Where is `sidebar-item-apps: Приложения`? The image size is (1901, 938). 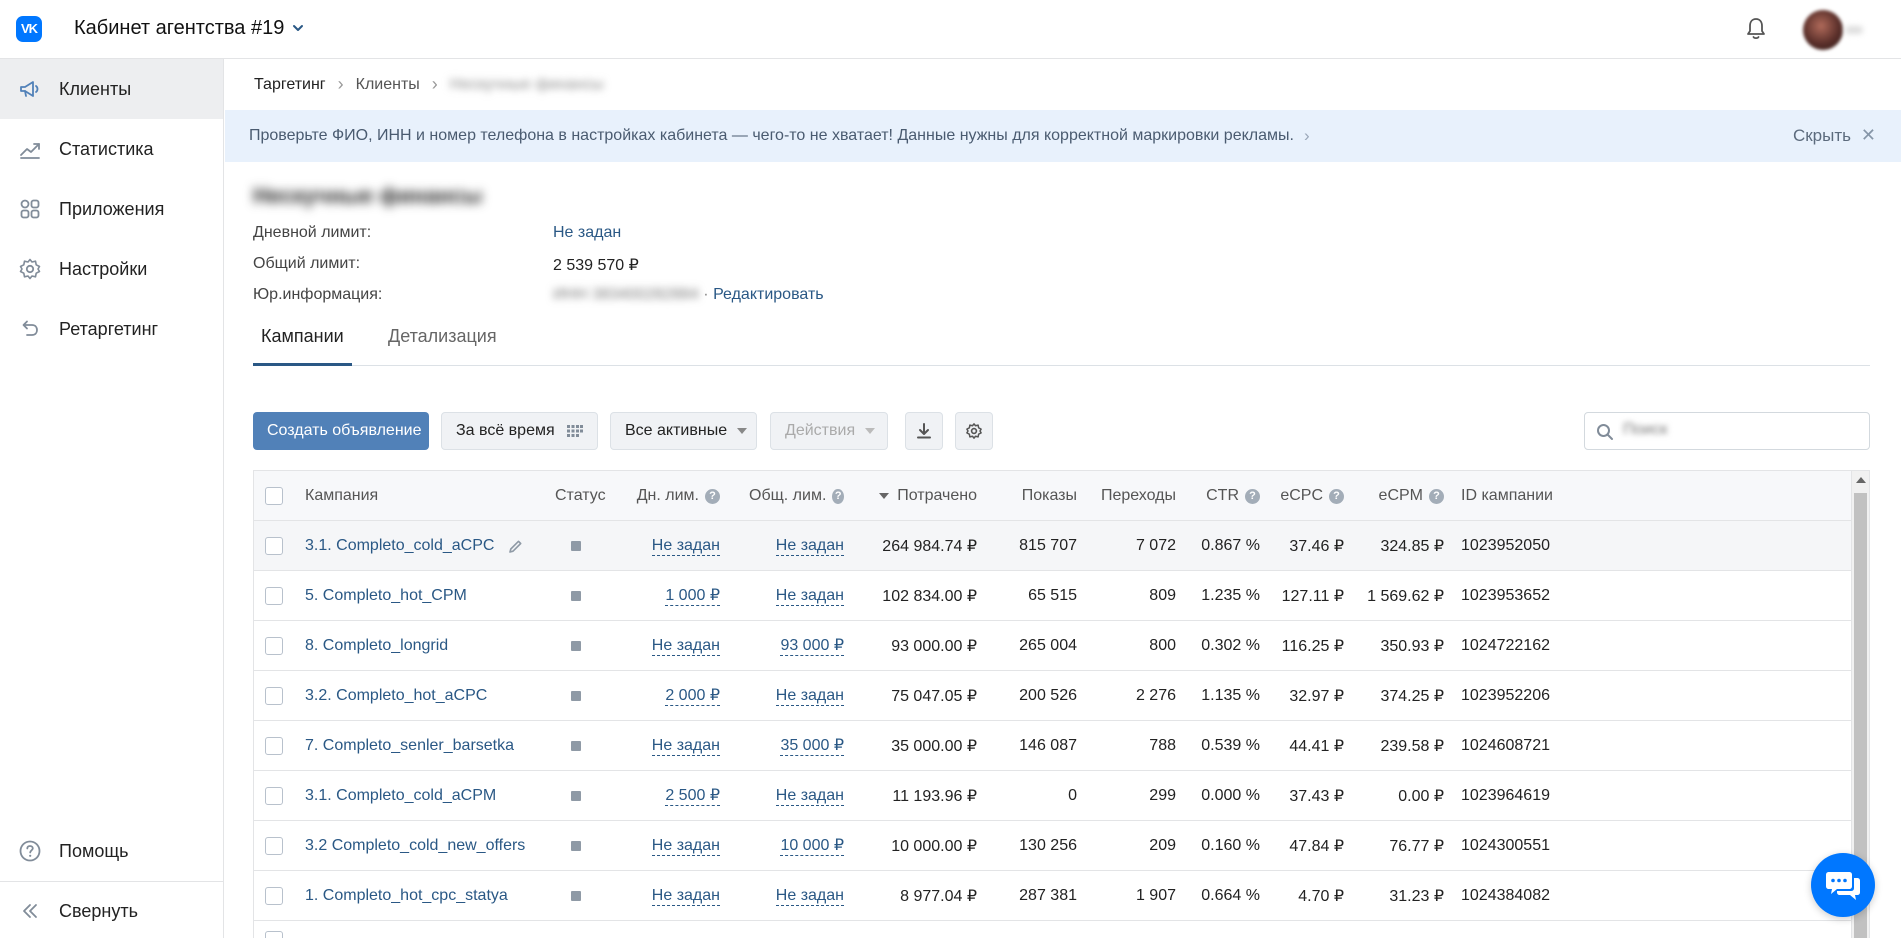 sidebar-item-apps: Приложения is located at coordinates (111, 209).